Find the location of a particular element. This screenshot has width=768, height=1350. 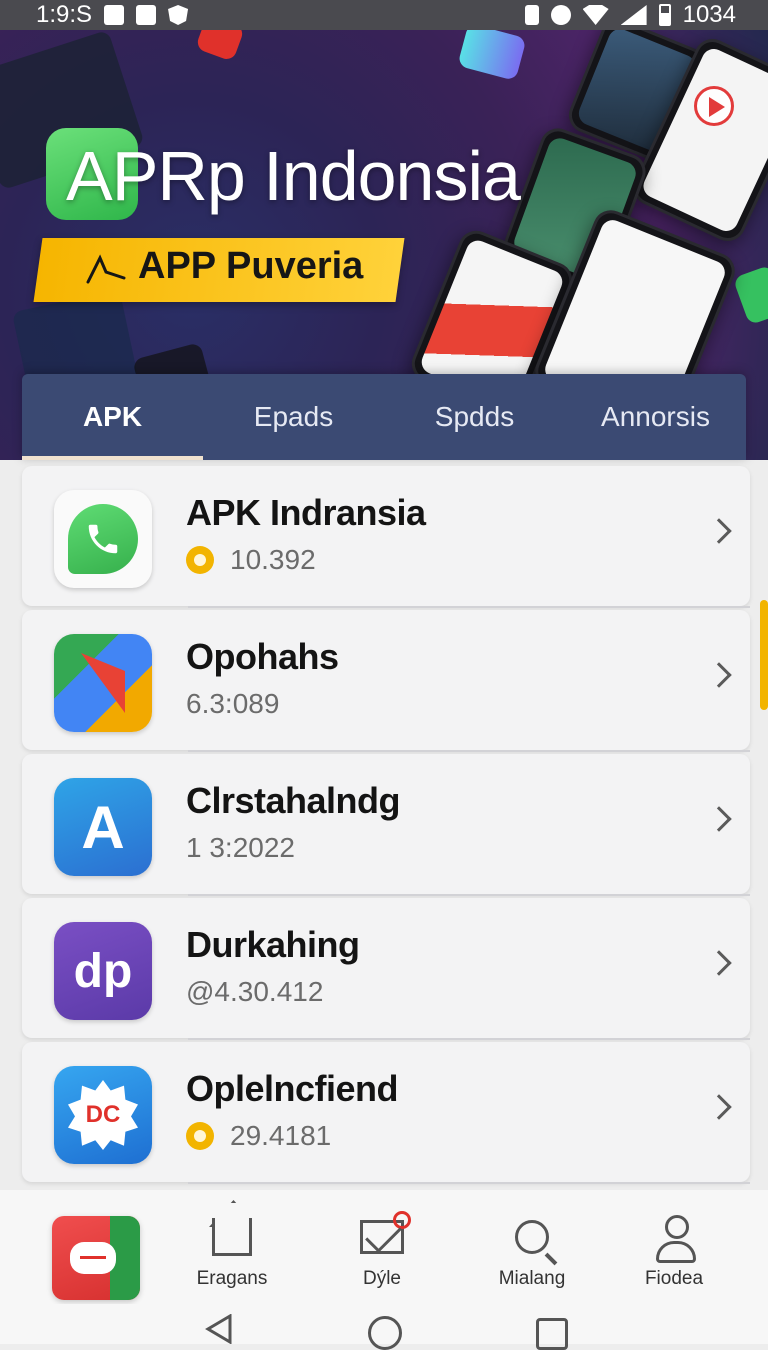

back-icon is located at coordinates (219, 1329).